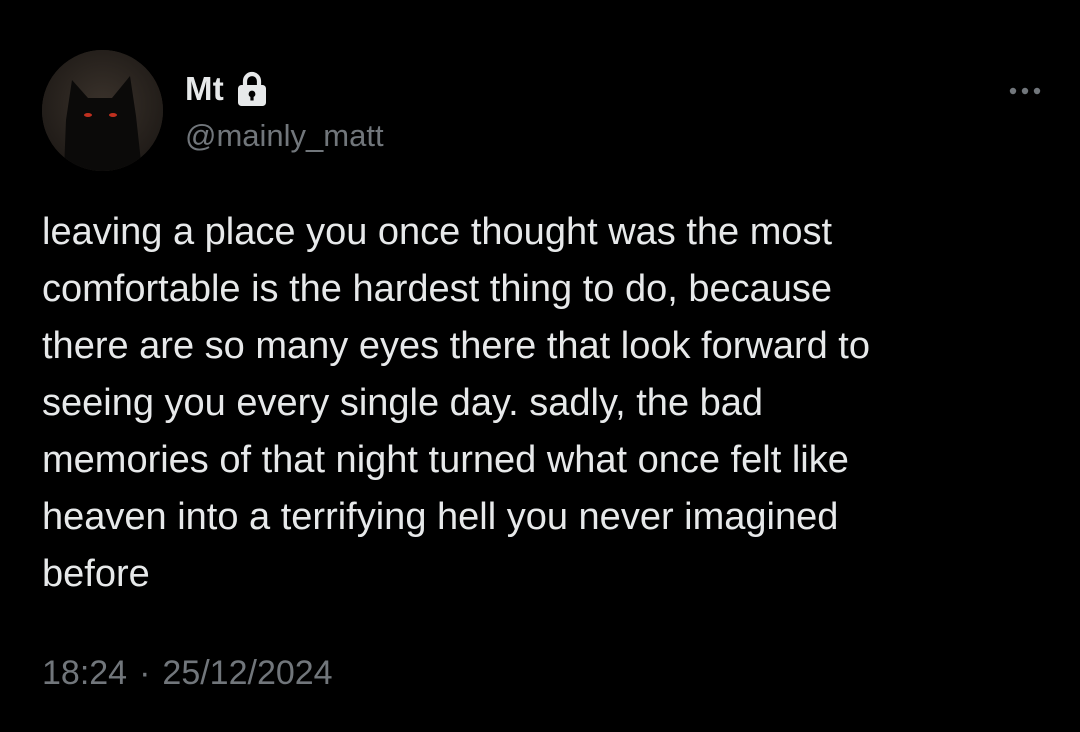 The height and width of the screenshot is (732, 1080). Describe the element at coordinates (204, 89) in the screenshot. I see `author-display-name: Mt` at that location.